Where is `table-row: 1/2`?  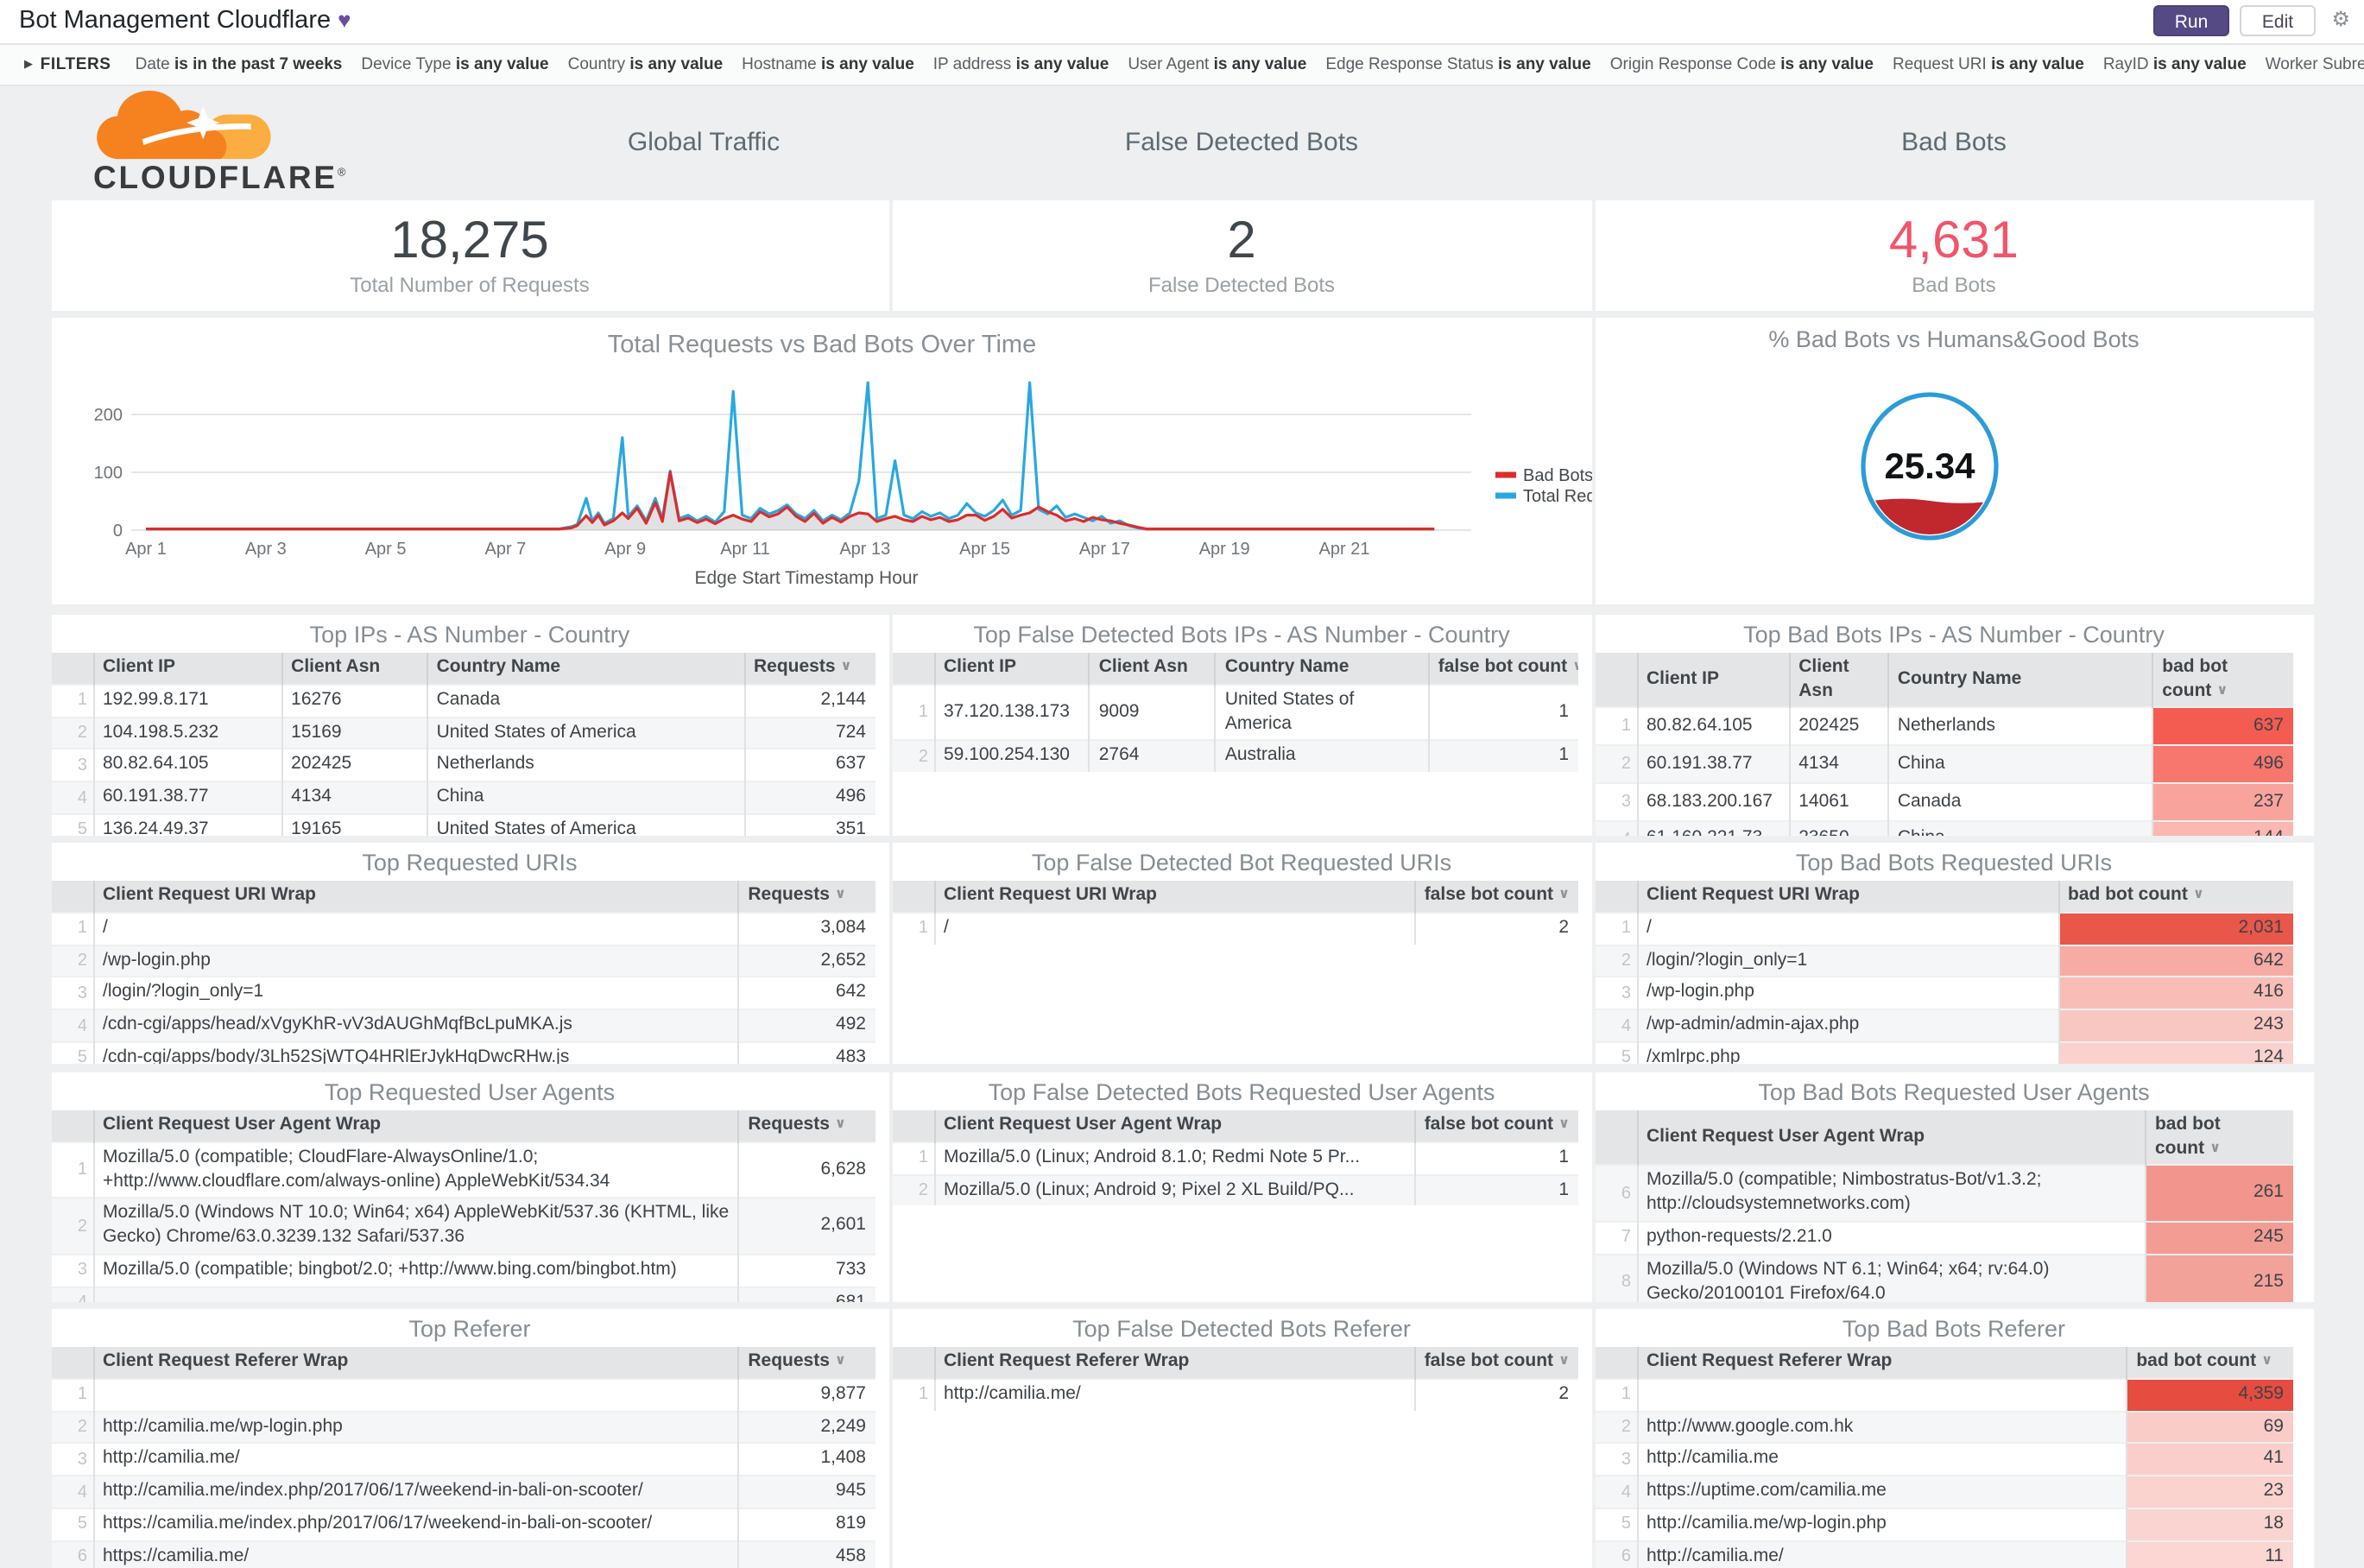 table-row: 1/2 is located at coordinates (1234, 928).